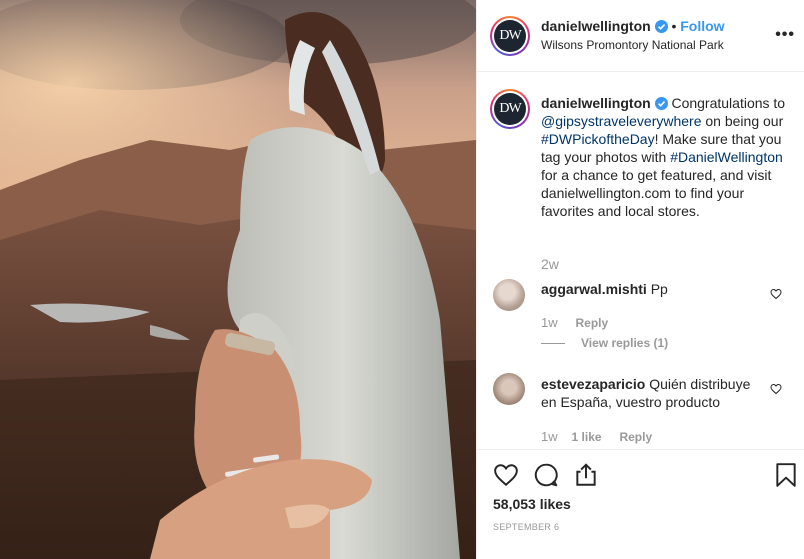 This screenshot has width=804, height=559. I want to click on comment-text: aggarwal.mishti Pp, so click(656, 289).